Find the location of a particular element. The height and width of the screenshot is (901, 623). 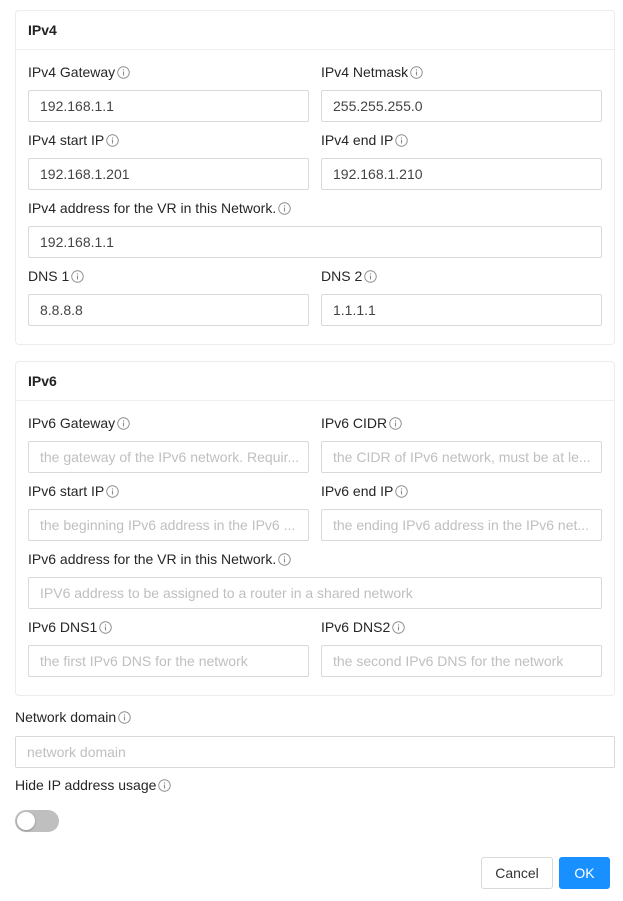

ipv6-dns1-label: IPv6 DNS1 is located at coordinates (63, 627).